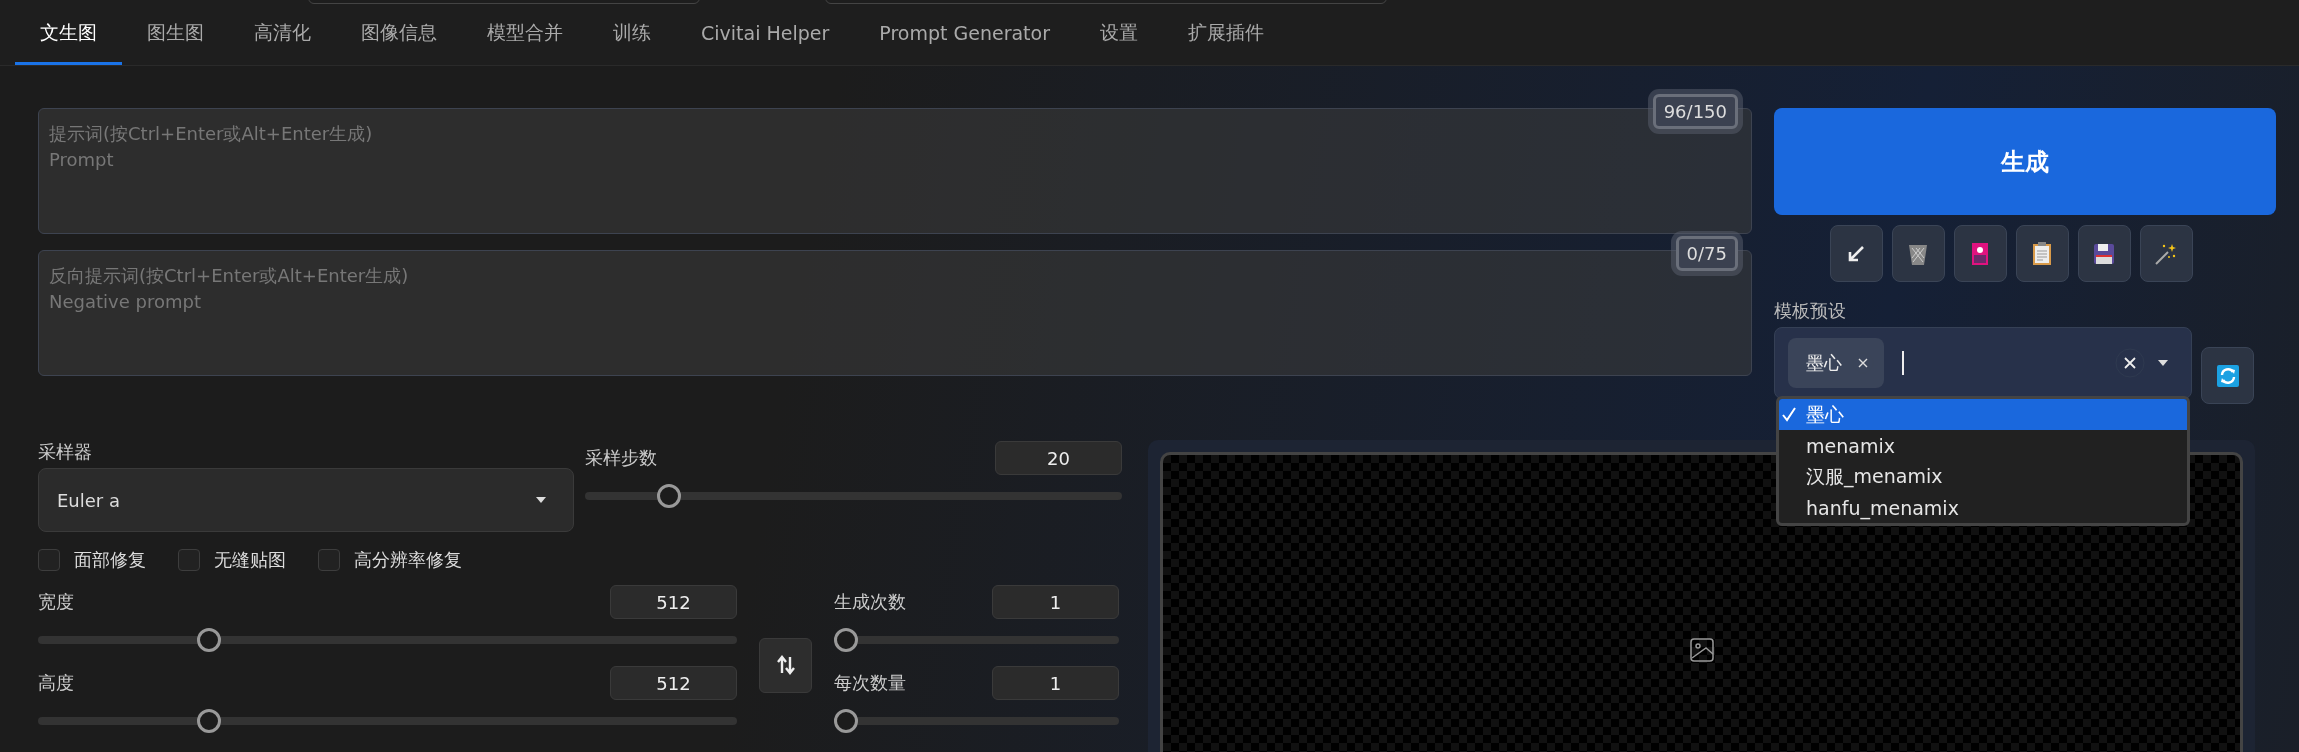  I want to click on dropdown-option: menamix, so click(1983, 445).